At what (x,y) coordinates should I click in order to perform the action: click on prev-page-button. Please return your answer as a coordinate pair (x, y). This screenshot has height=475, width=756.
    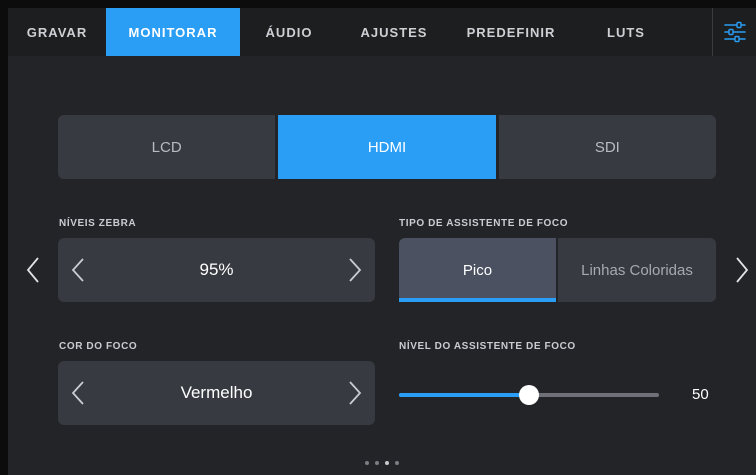
    Looking at the image, I should click on (33, 270).